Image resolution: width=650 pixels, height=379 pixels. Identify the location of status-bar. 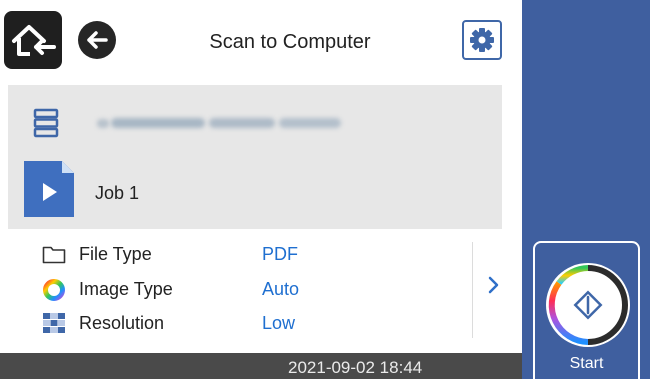
(261, 366).